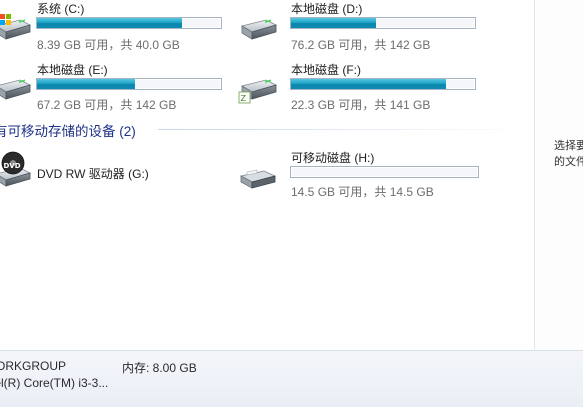 The height and width of the screenshot is (407, 583). I want to click on drive-d: 本地磁盘 (D:) 76.2 GB 可用，共 142 GB, so click(366, 27).